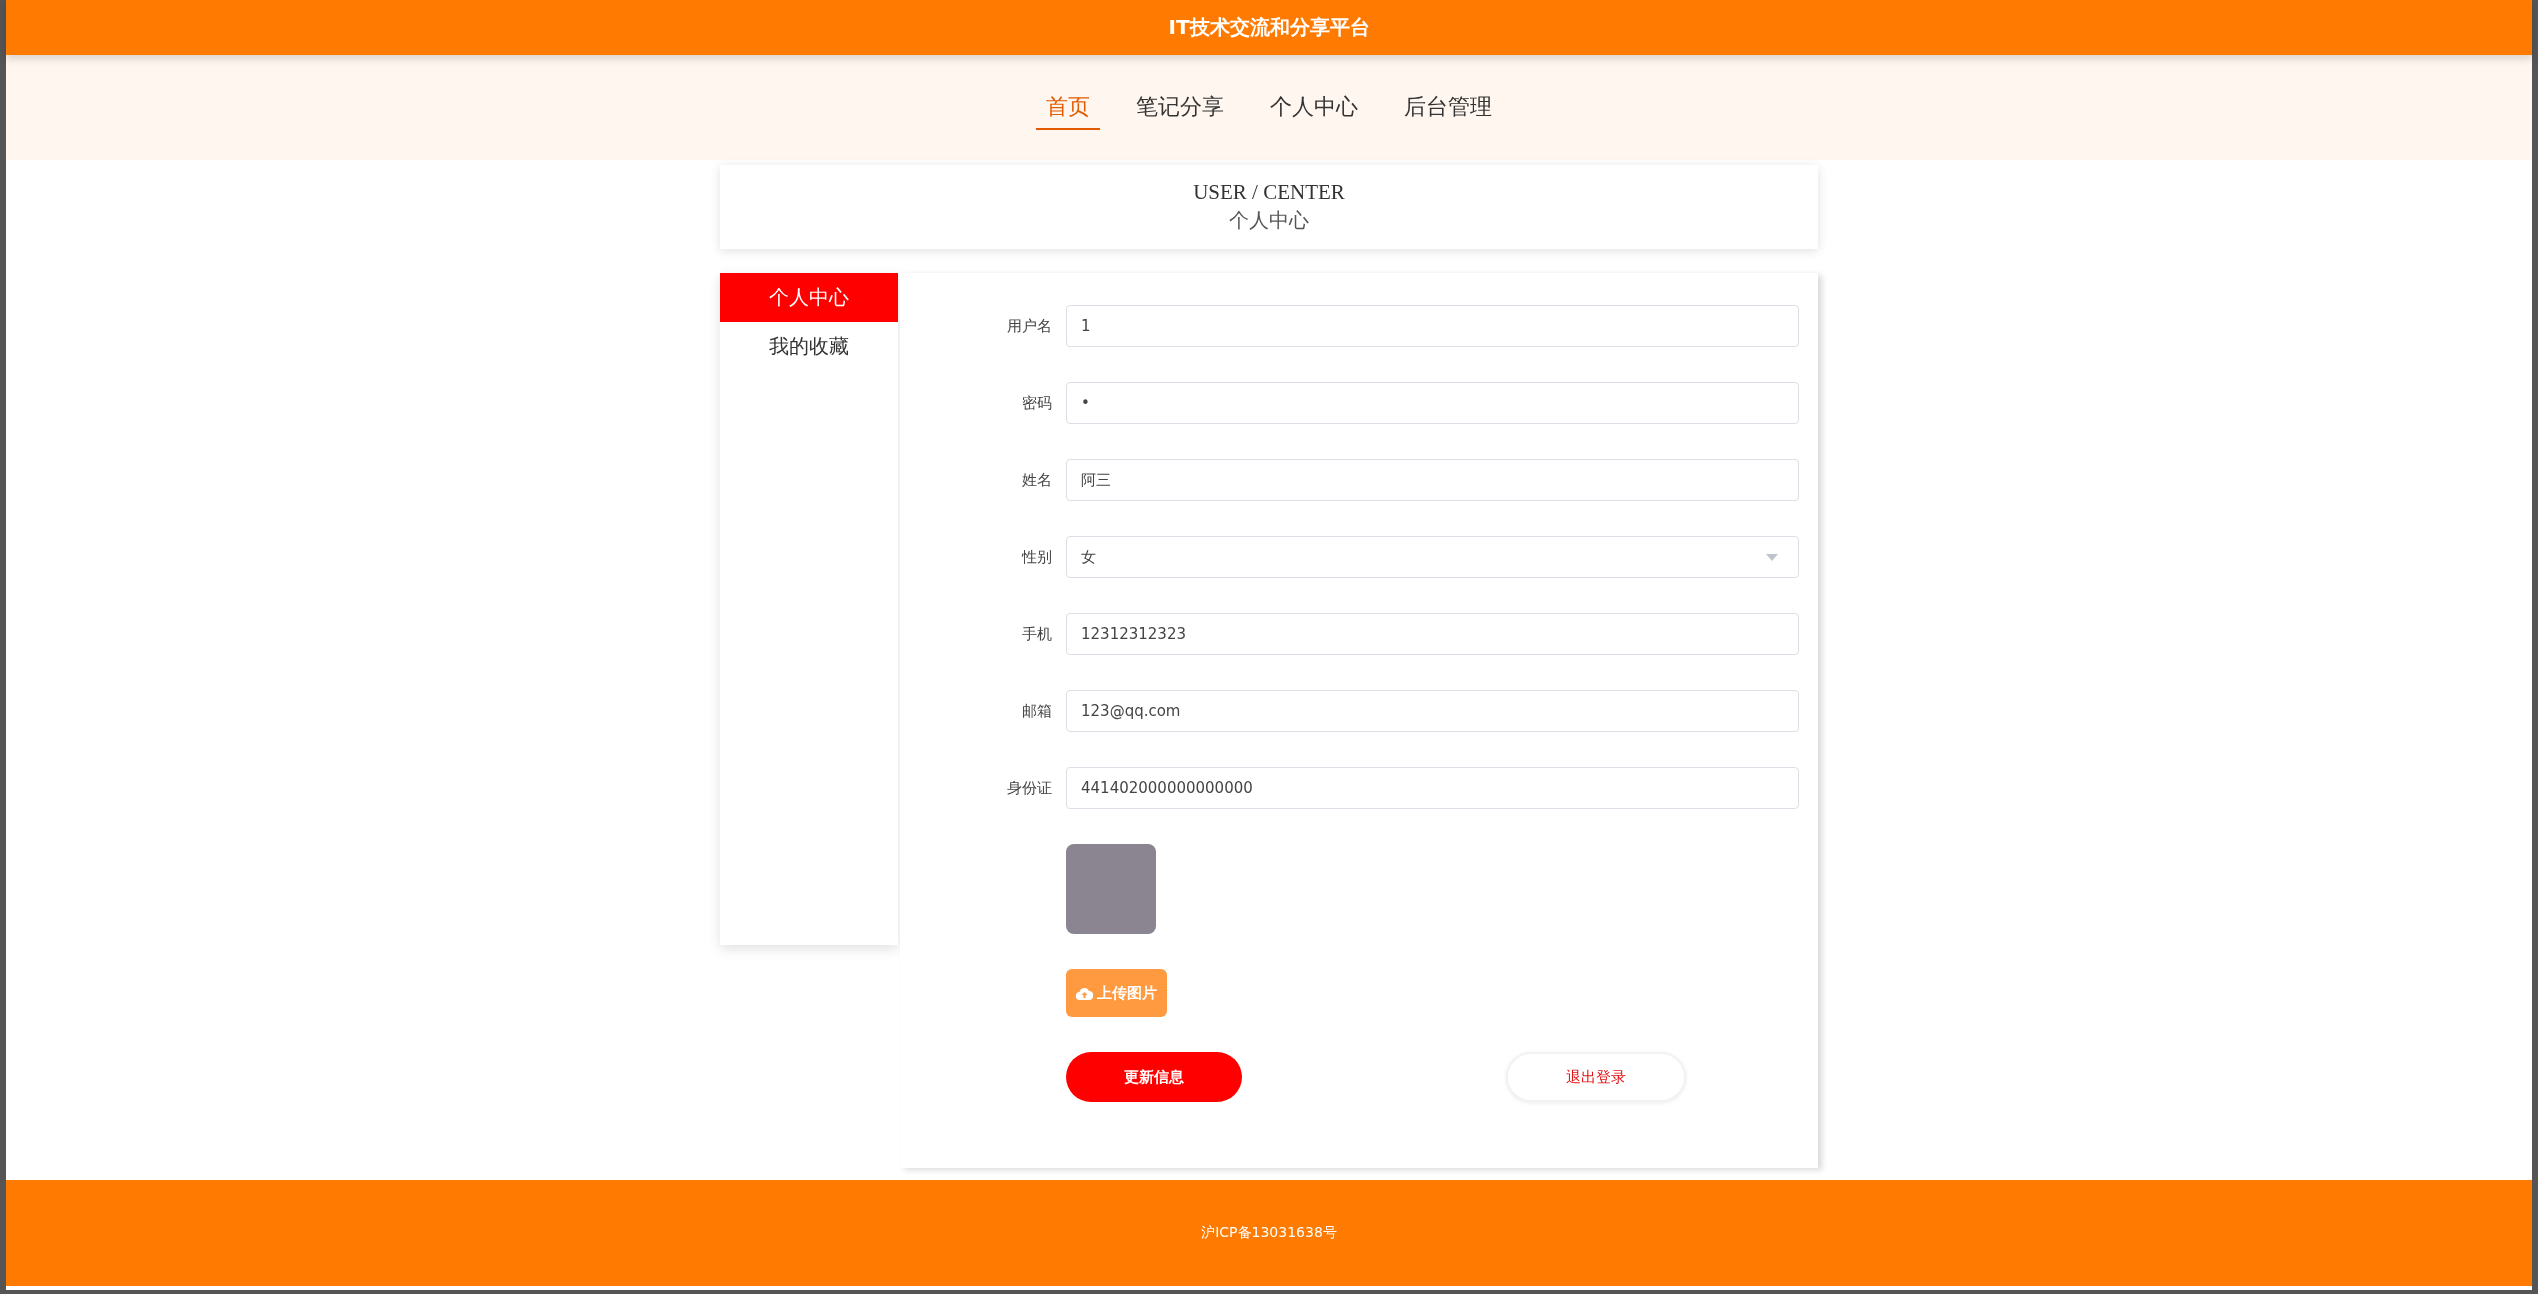 The height and width of the screenshot is (1294, 2538). What do you see at coordinates (1037, 480) in the screenshot?
I see `field-label: 姓名` at bounding box center [1037, 480].